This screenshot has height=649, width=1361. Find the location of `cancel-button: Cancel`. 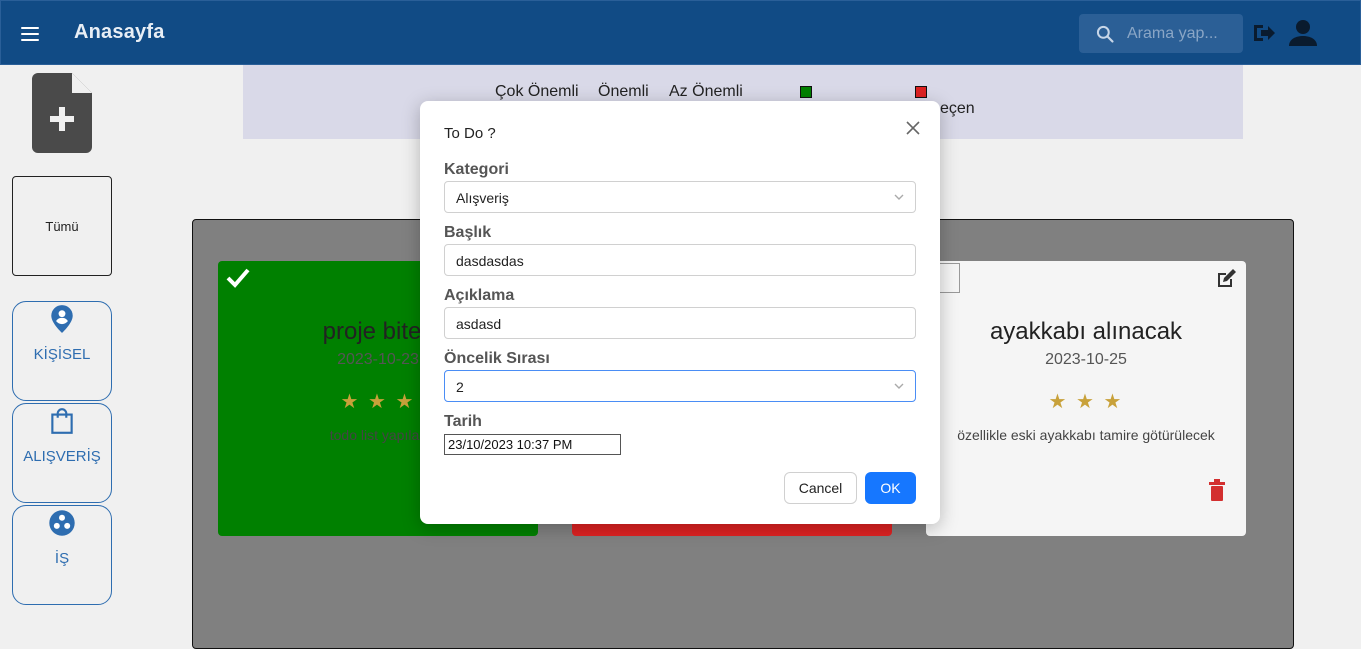

cancel-button: Cancel is located at coordinates (820, 488).